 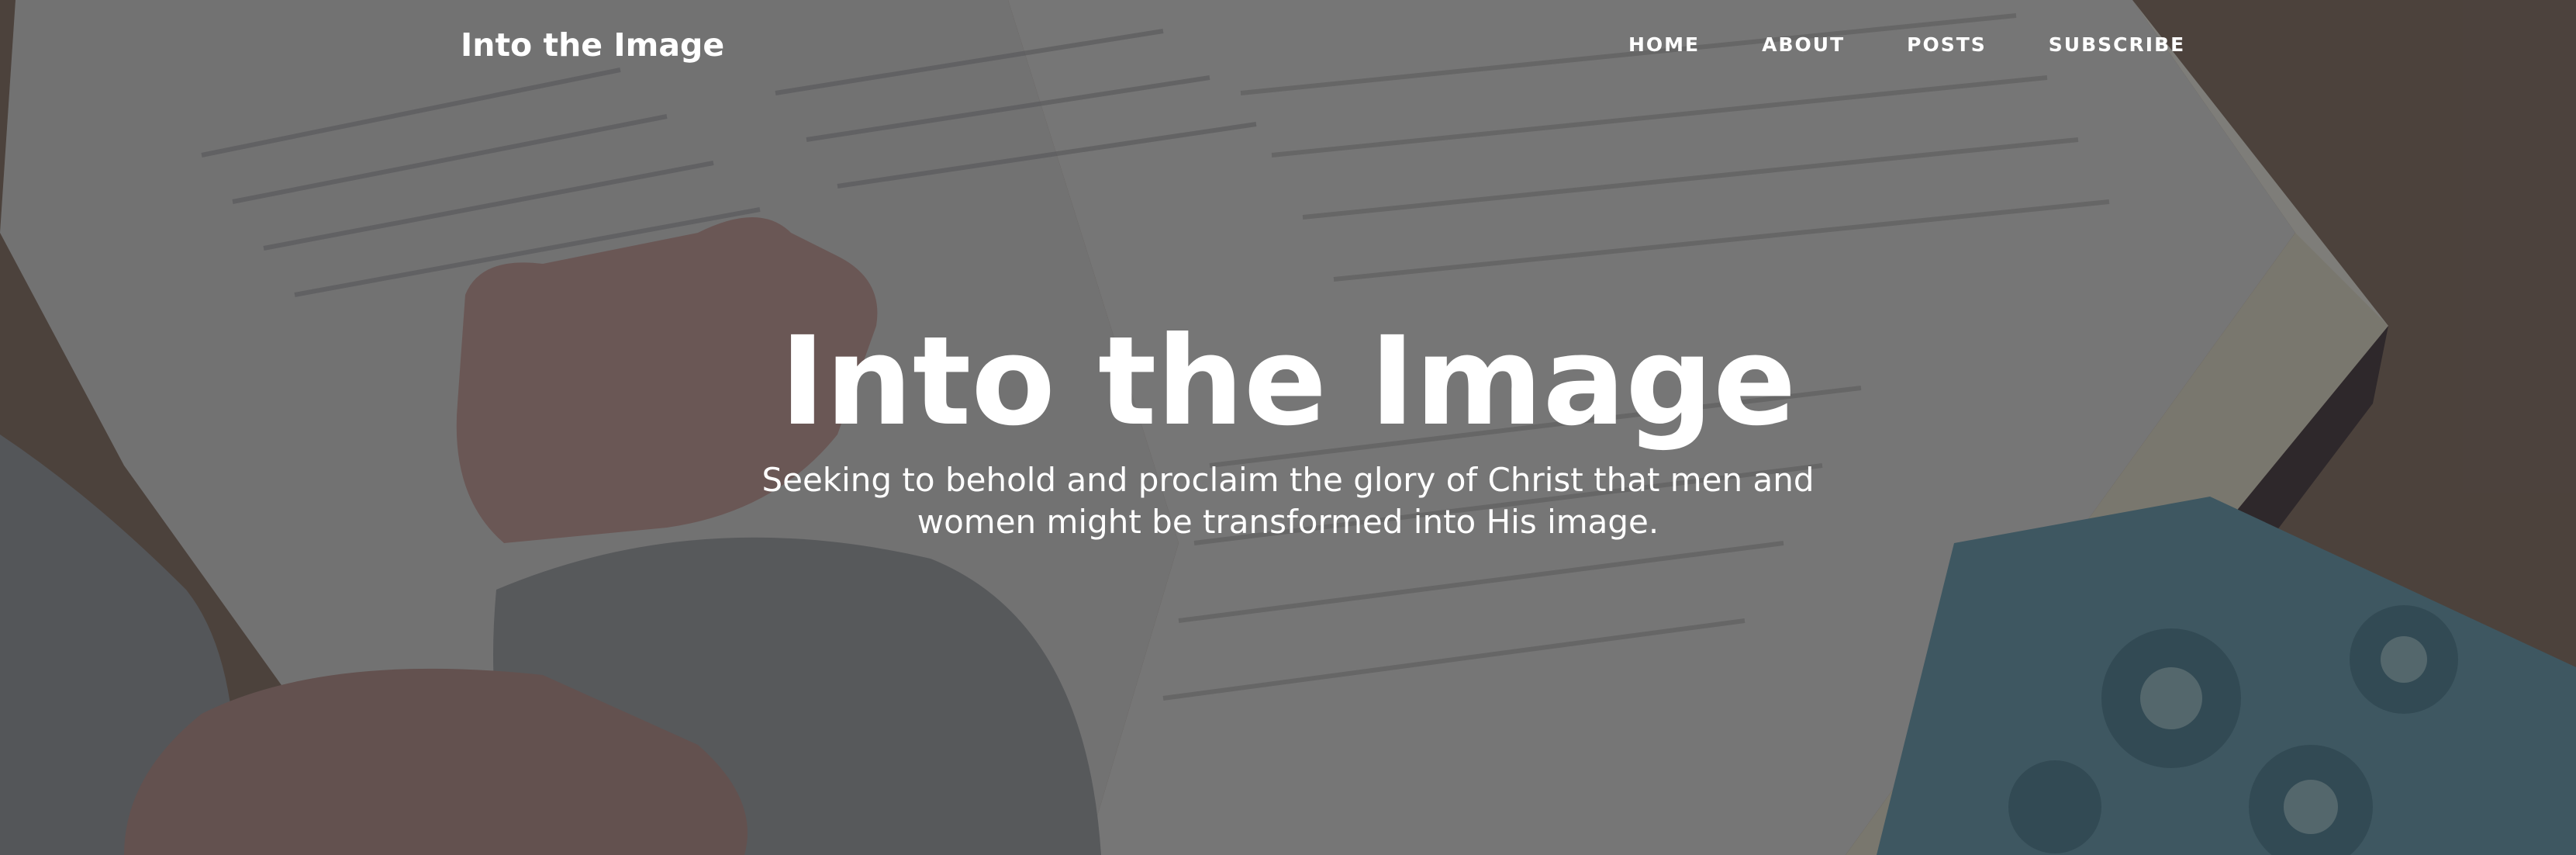 I want to click on nav-link-about: ABOUT, so click(x=1804, y=45).